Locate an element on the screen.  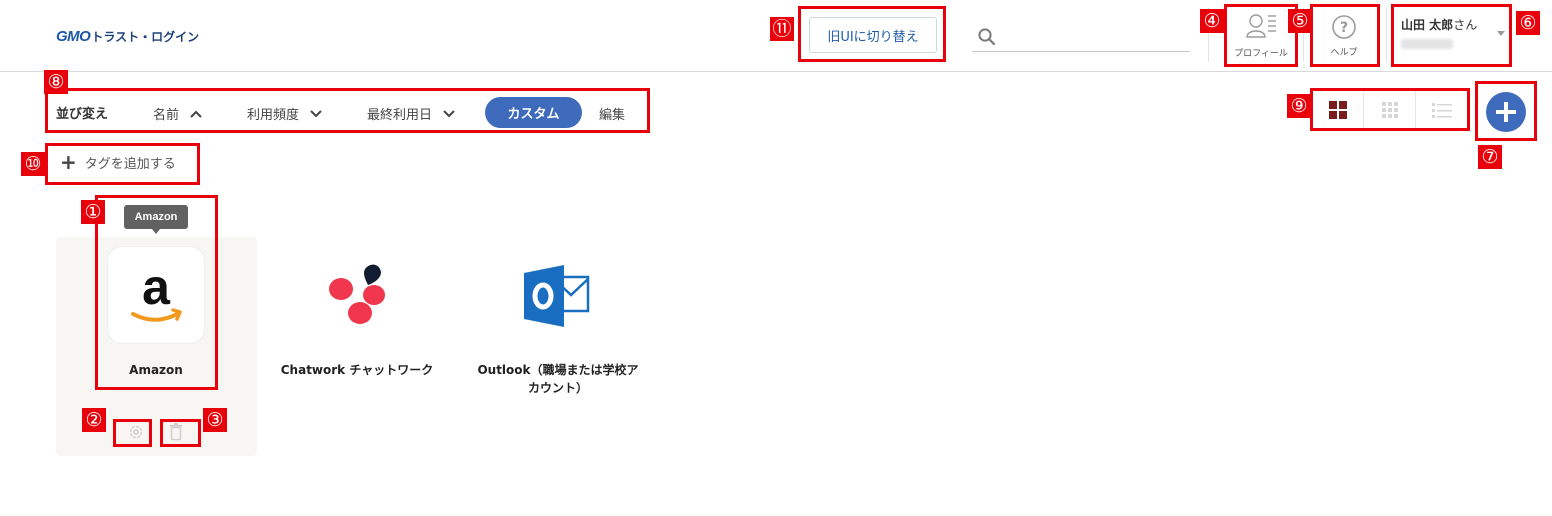
annotation-marker-9: ⑨ is located at coordinates (1299, 106).